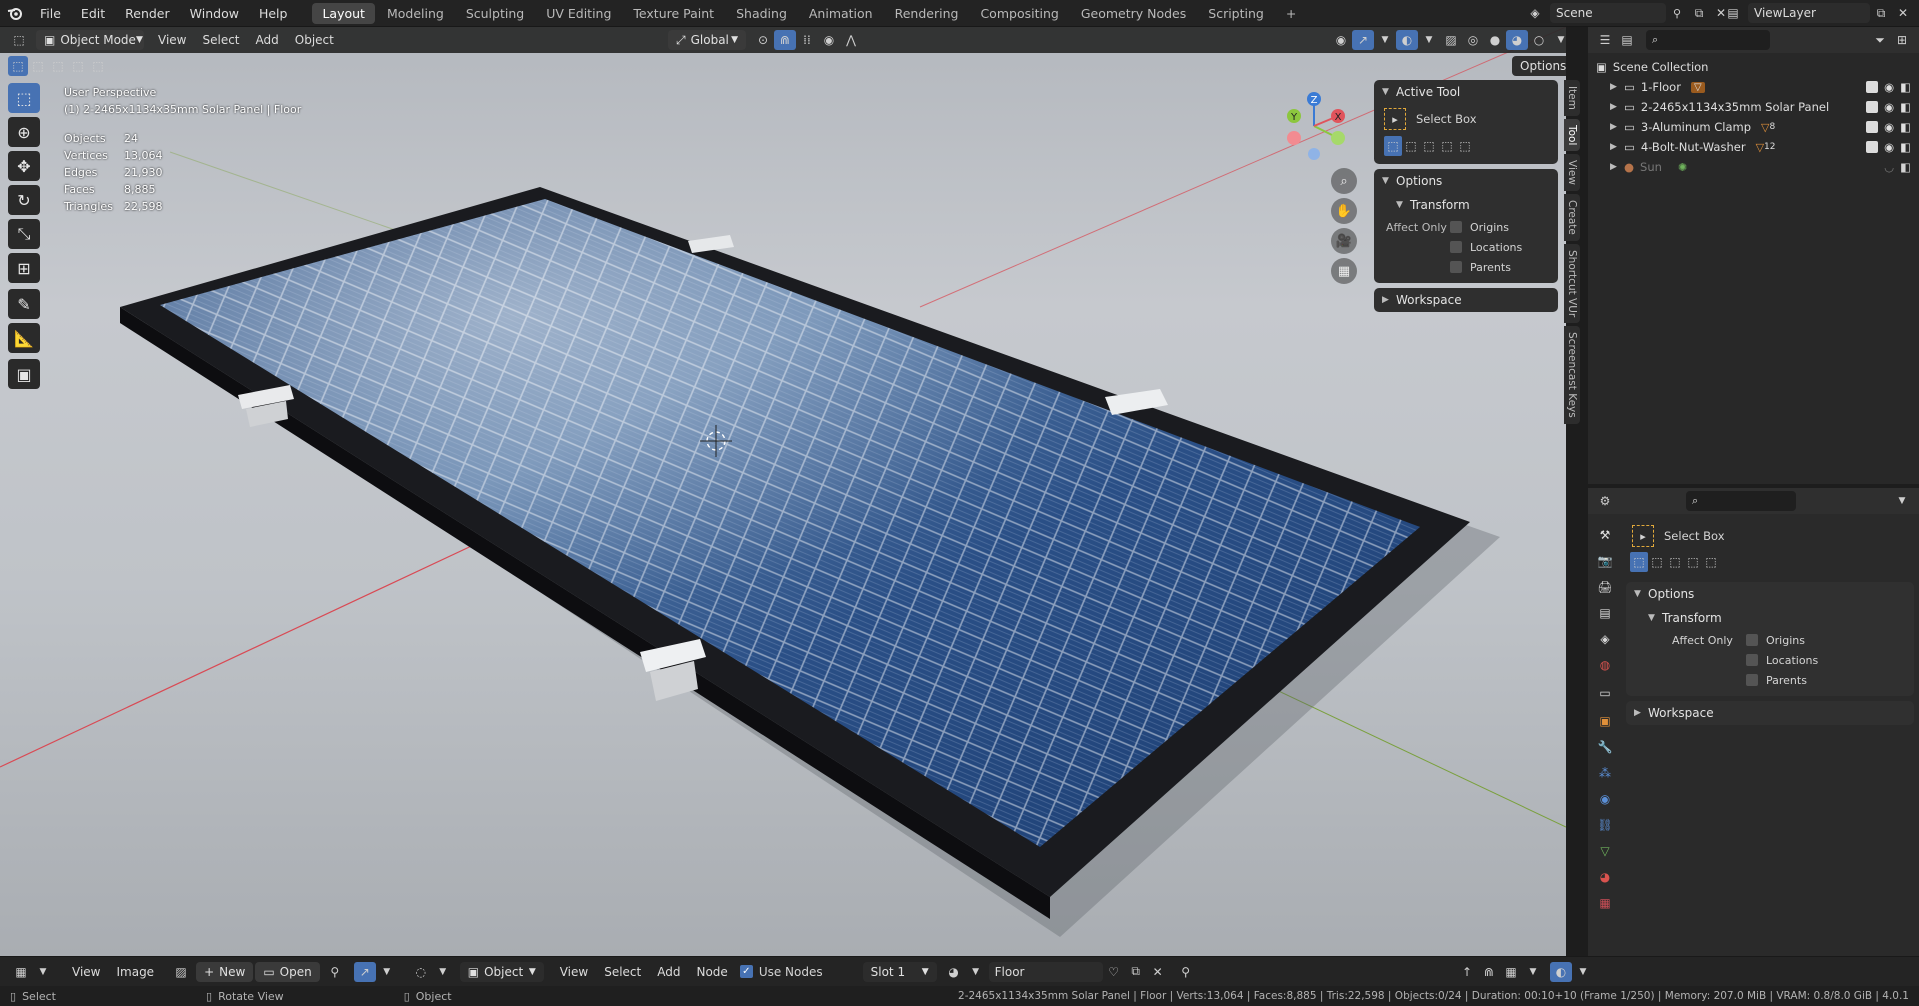  Describe the element at coordinates (415, 13) in the screenshot. I see `tab-modeling: Modeling` at that location.